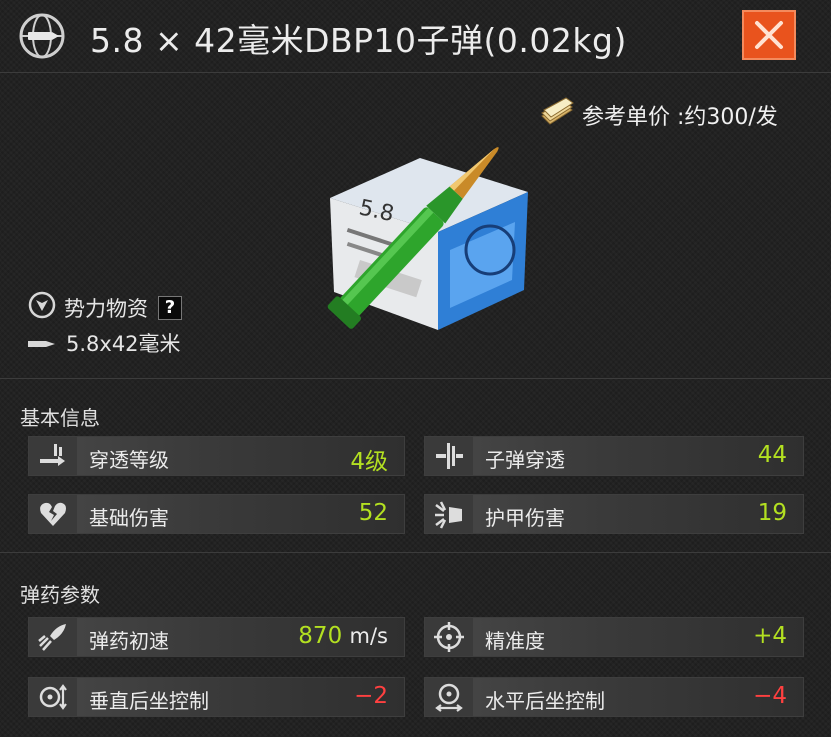 The width and height of the screenshot is (831, 737). Describe the element at coordinates (614, 697) in the screenshot. I see `stat-horizontal-recoil: 水平后坐控制 −4` at that location.